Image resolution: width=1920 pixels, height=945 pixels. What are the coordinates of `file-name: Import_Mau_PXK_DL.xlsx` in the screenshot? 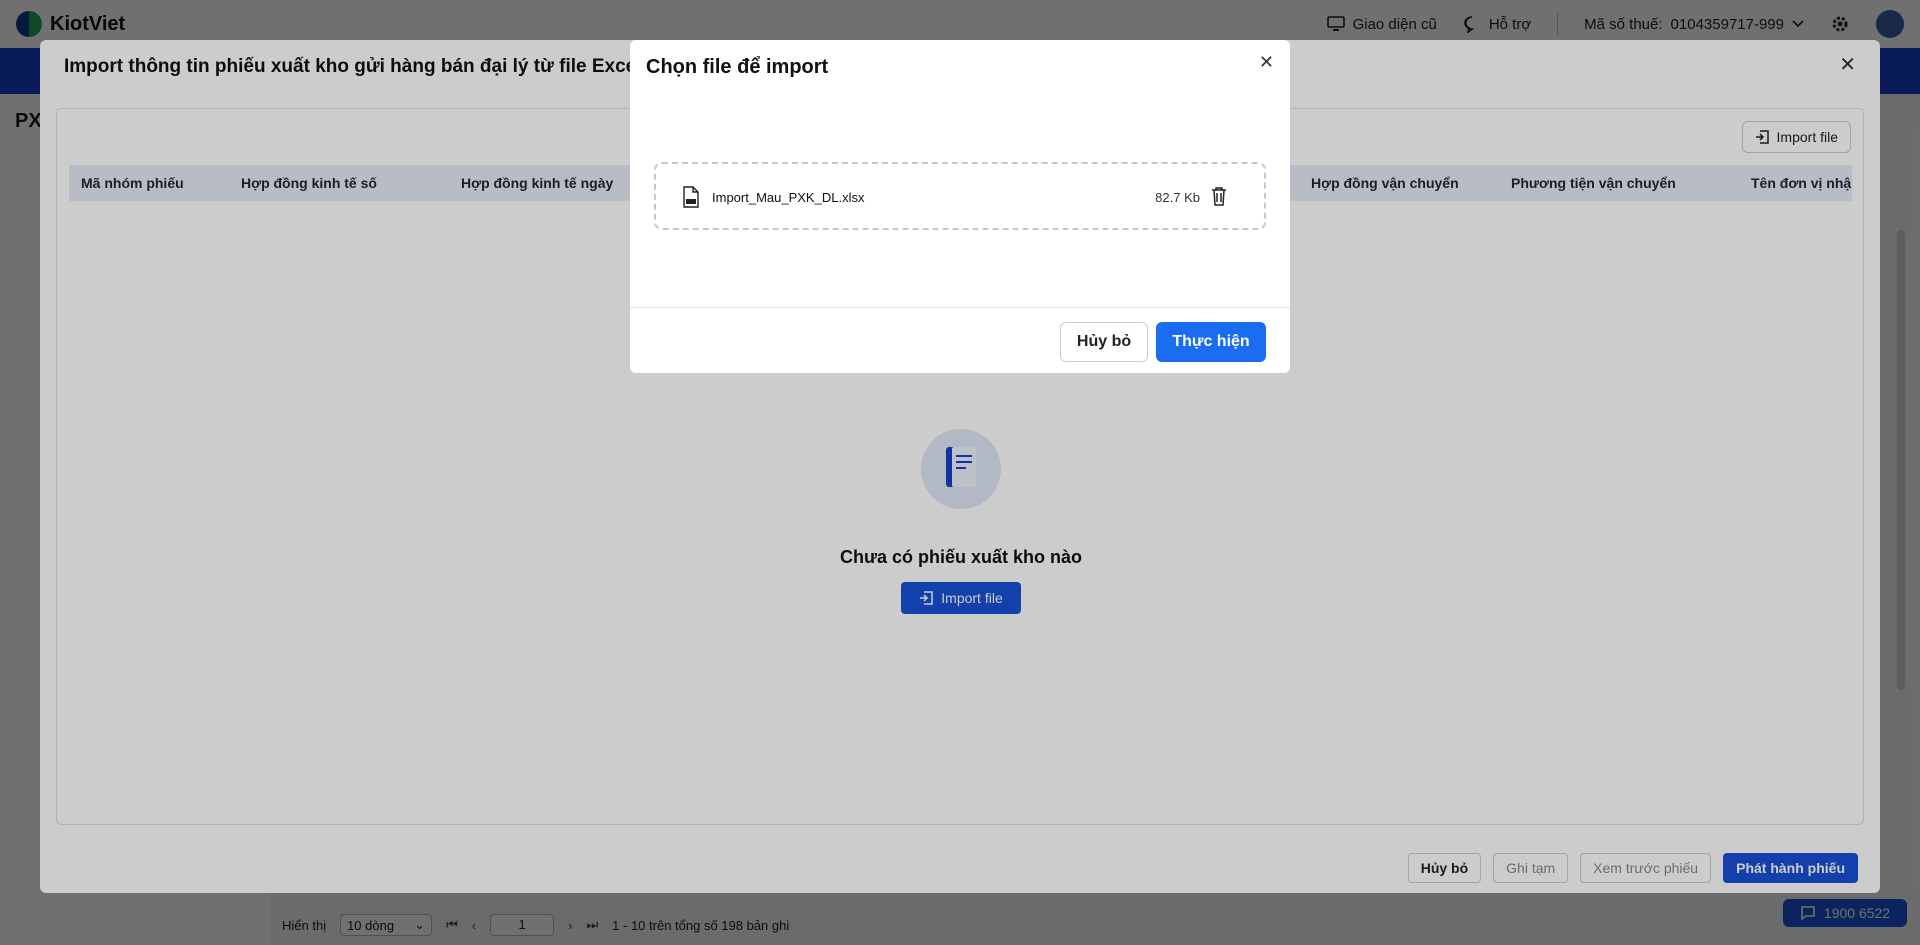 It's located at (788, 197).